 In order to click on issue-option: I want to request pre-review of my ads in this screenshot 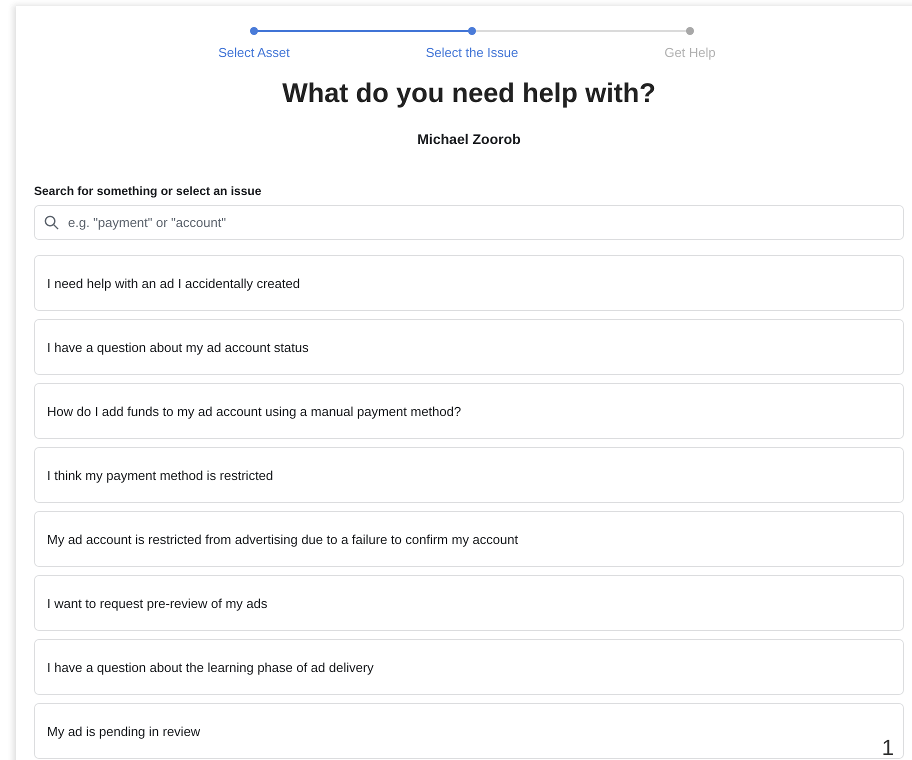, I will do `click(469, 603)`.